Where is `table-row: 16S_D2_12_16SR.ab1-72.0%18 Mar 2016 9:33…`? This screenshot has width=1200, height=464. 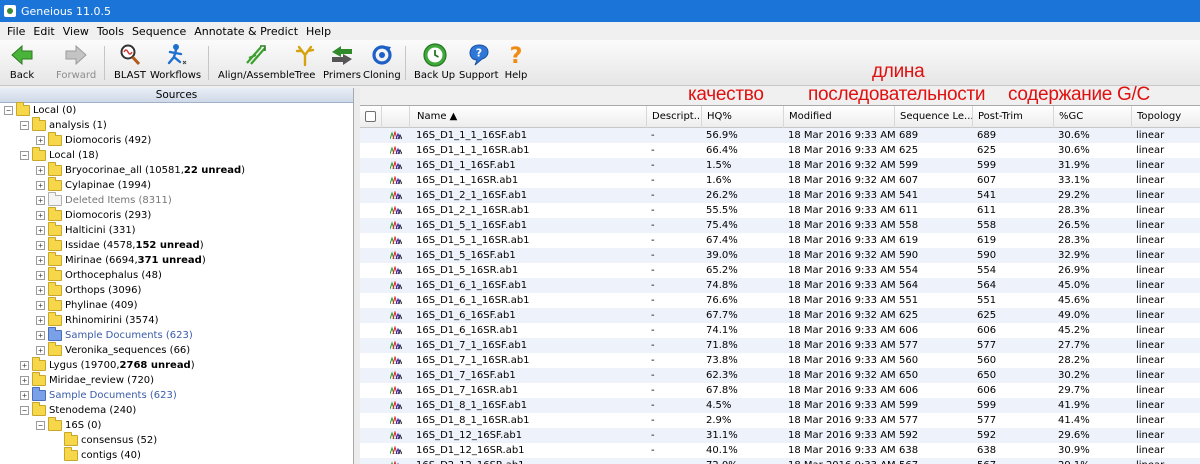
table-row: 16S_D2_12_16SR.ab1-72.0%18 Mar 2016 9:33… is located at coordinates (780, 461).